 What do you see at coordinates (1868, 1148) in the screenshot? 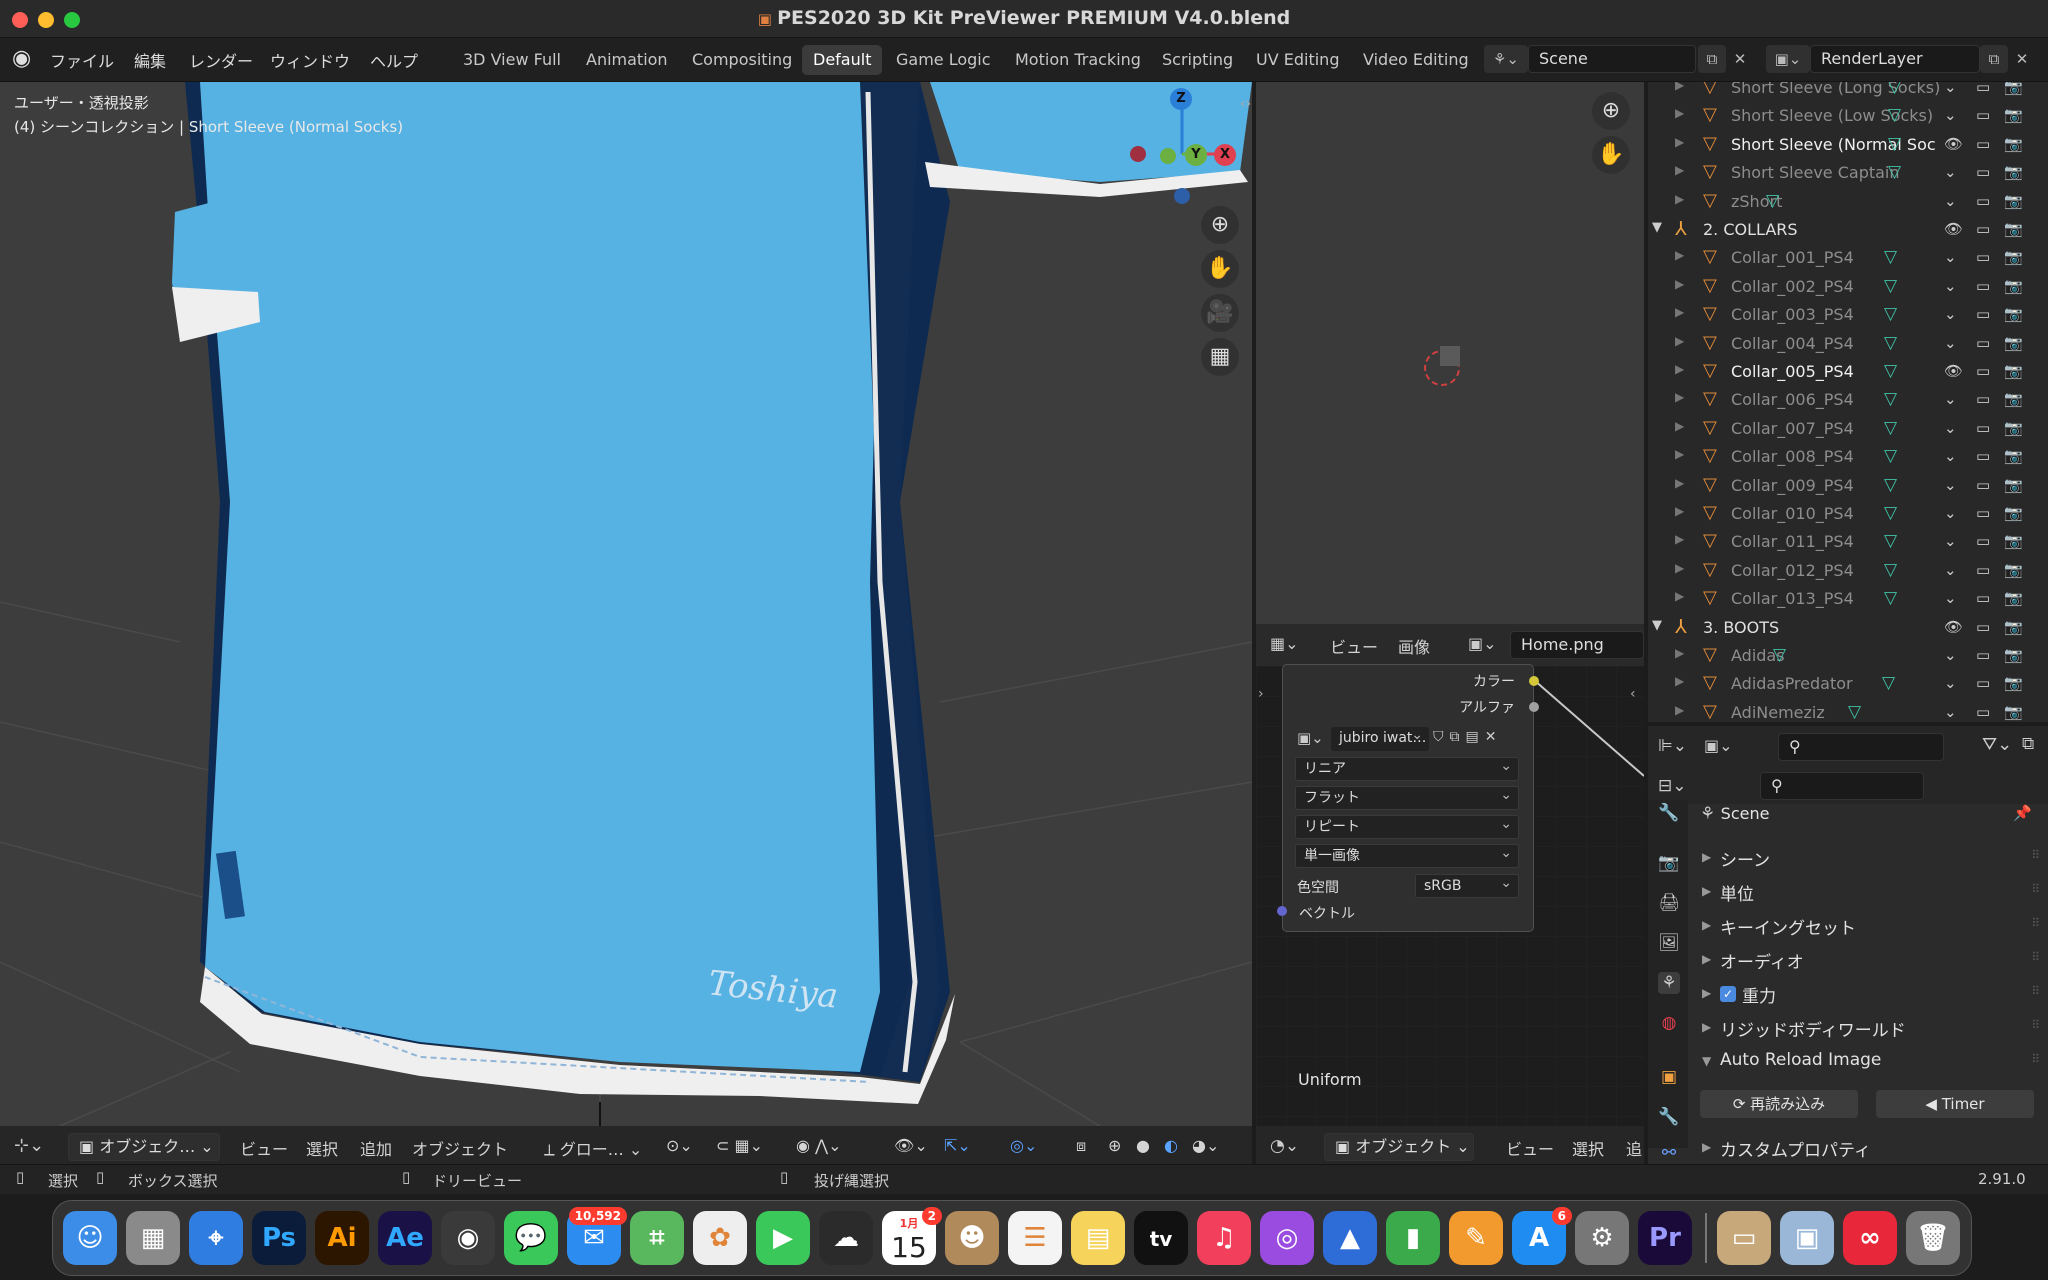
I see `section-custom-properties: ▶ カスタムプロパティ` at bounding box center [1868, 1148].